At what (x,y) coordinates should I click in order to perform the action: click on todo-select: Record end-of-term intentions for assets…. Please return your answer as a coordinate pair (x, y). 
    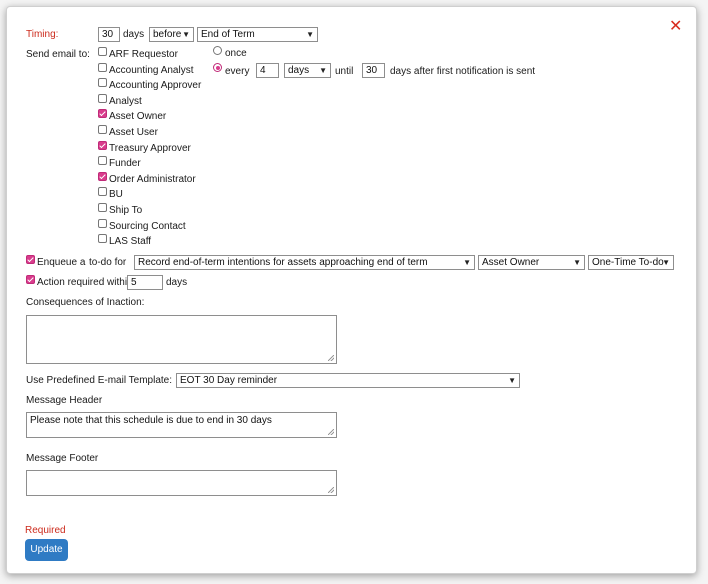
    Looking at the image, I should click on (304, 262).